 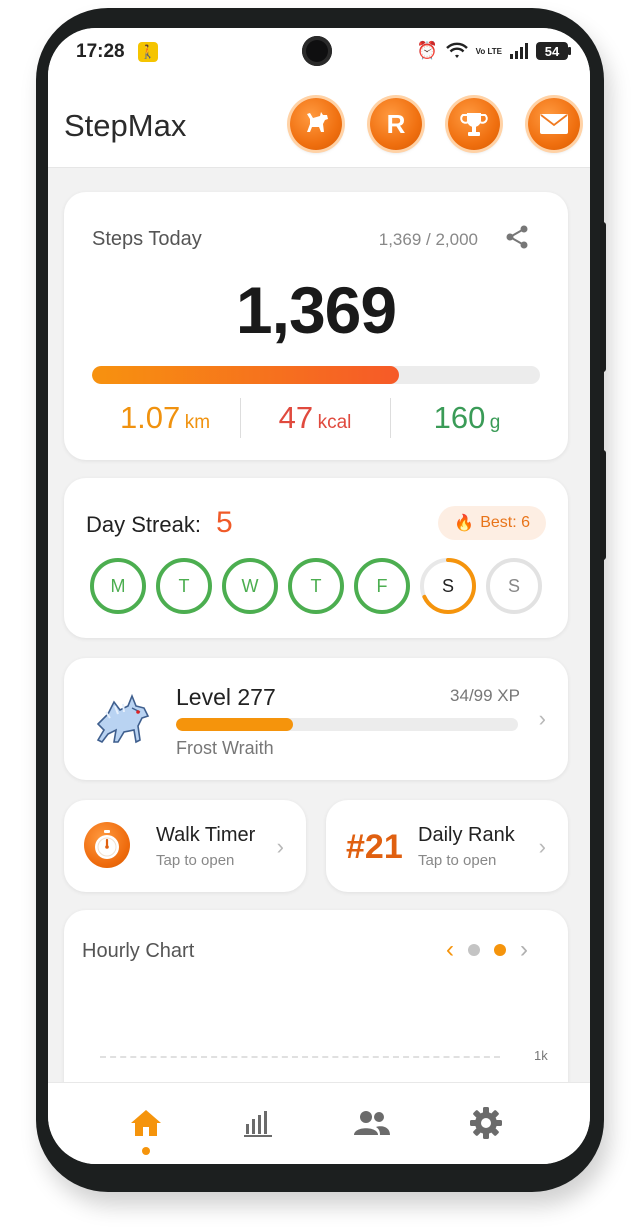 I want to click on day-circle-wed: W, so click(x=250, y=586).